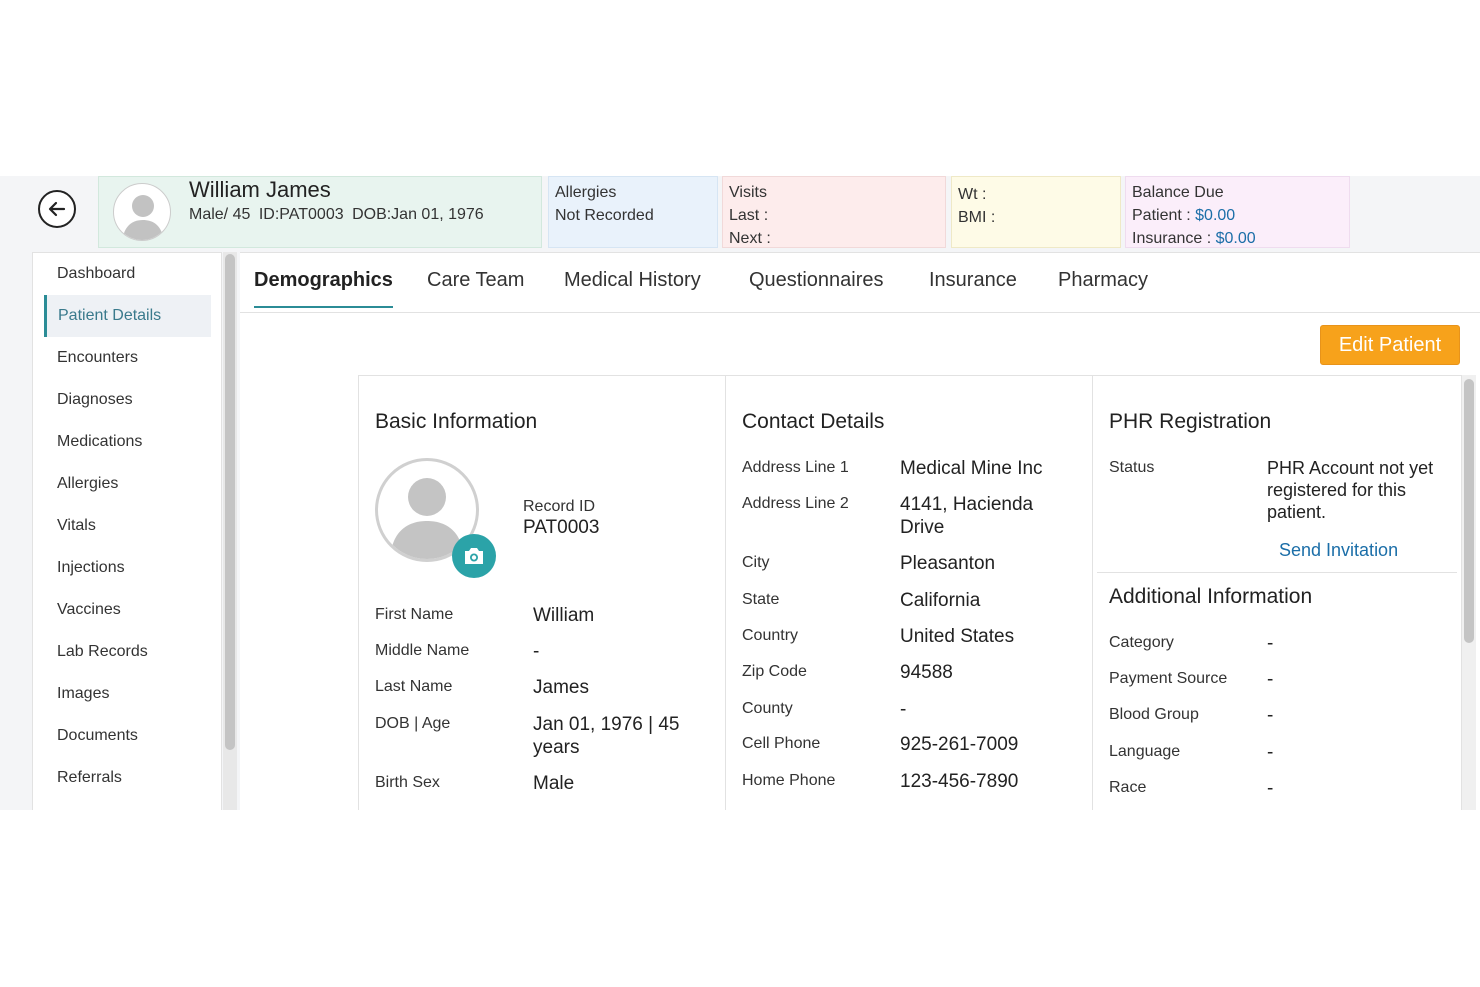 The height and width of the screenshot is (987, 1480). Describe the element at coordinates (967, 516) in the screenshot. I see `field-value: 4141, Hacienda Drive` at that location.